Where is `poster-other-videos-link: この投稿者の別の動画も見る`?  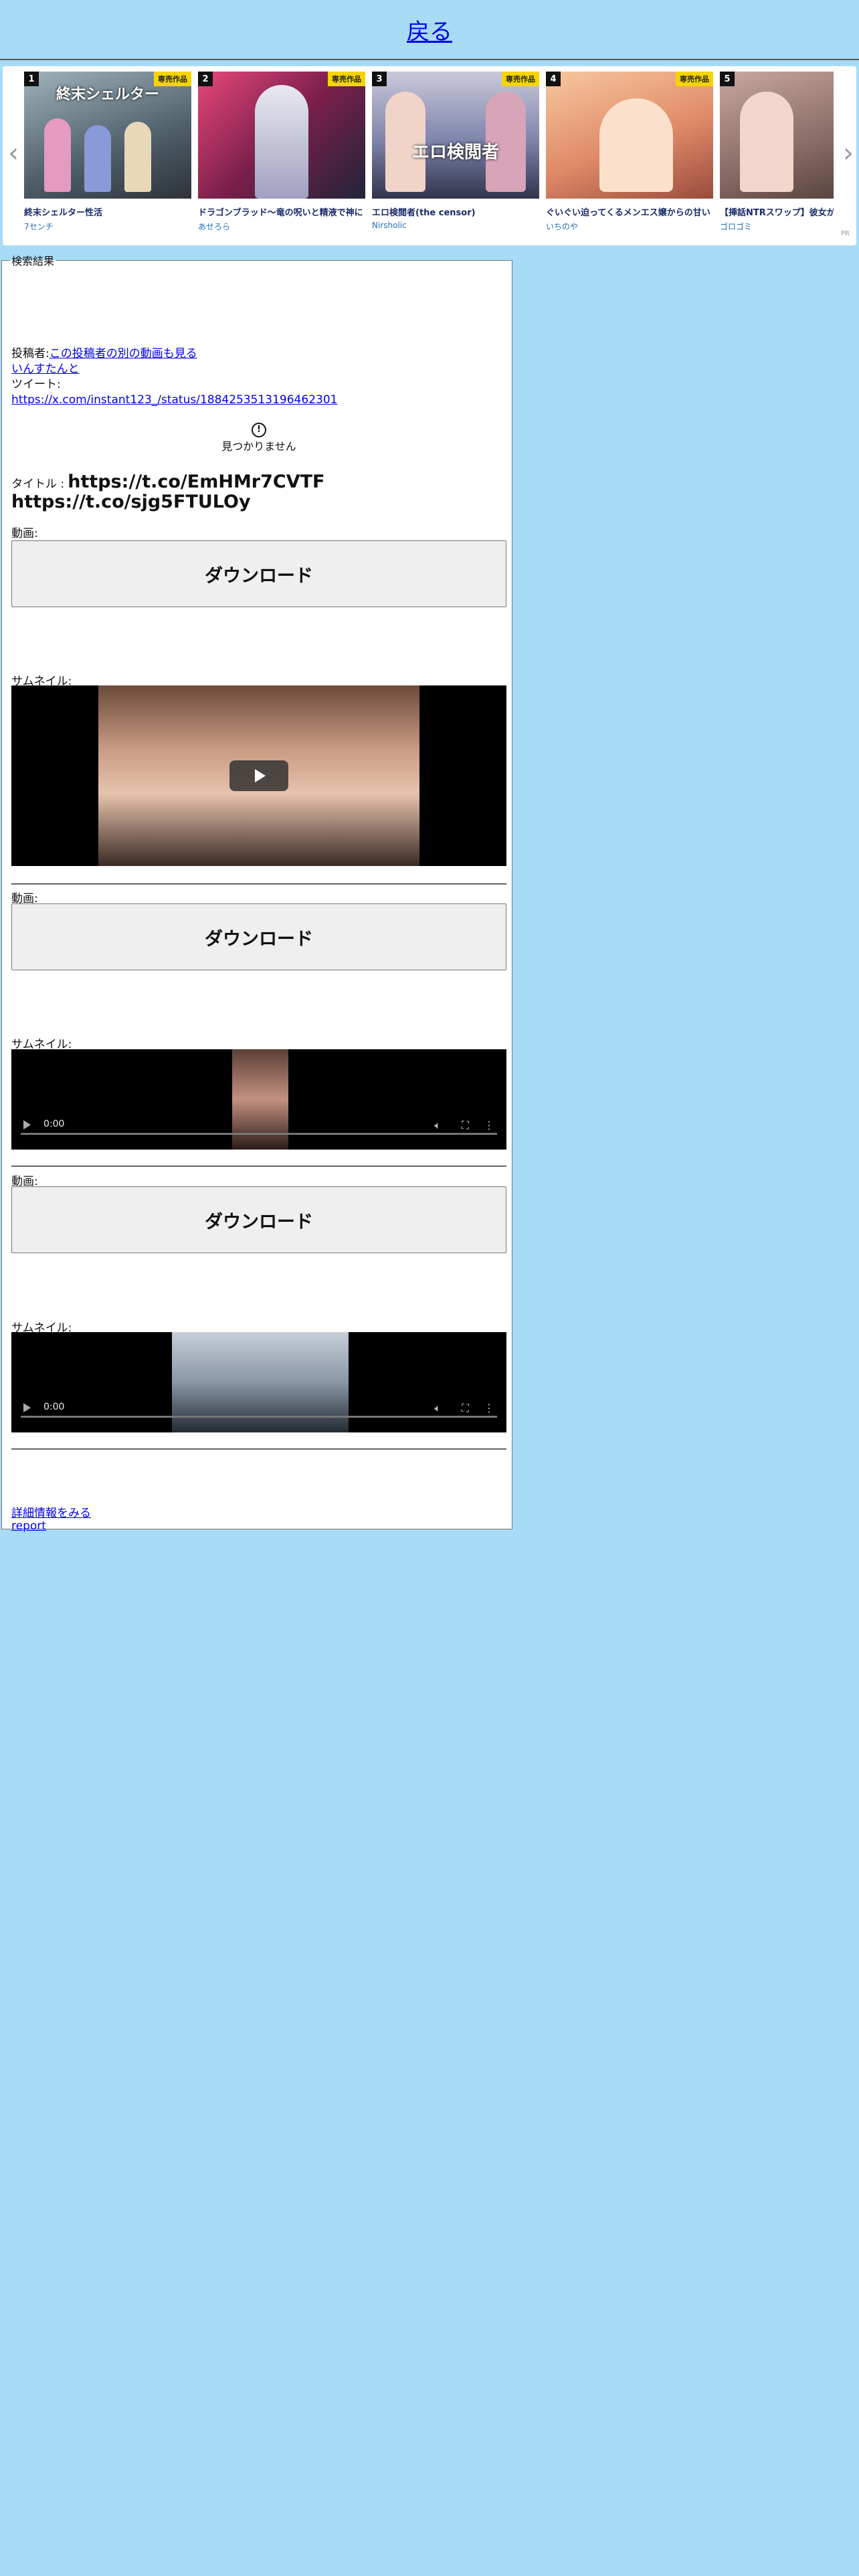 poster-other-videos-link: この投稿者の別の動画も見る is located at coordinates (124, 353).